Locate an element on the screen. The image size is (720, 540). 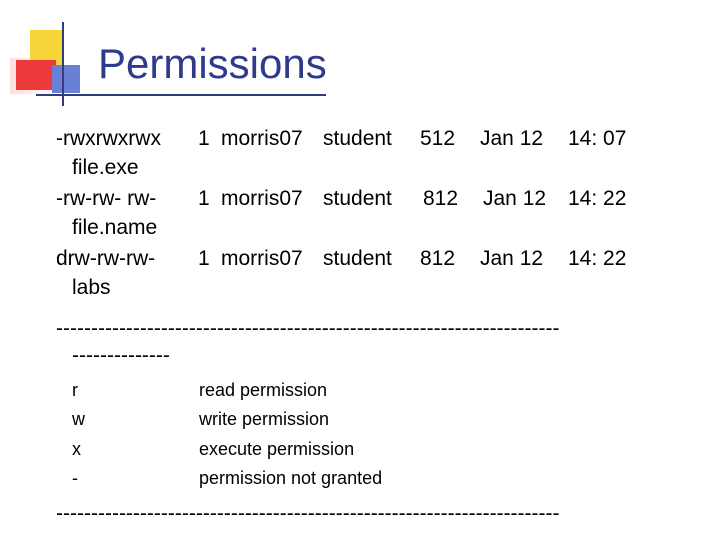
legend-symbol: - is located at coordinates (75, 477).